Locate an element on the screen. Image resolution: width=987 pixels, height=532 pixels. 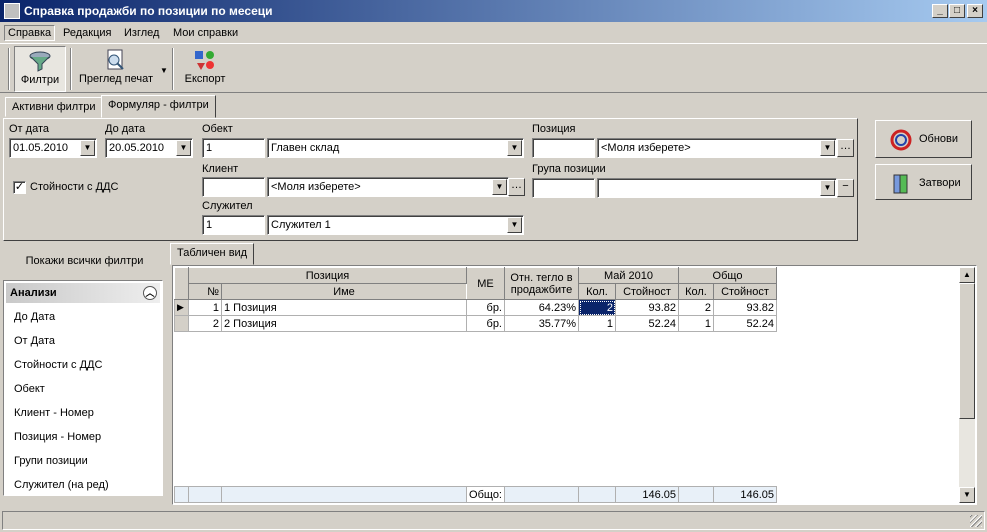
vertical-scrollbar: ▲ ▼ is located at coordinates (967, 385).